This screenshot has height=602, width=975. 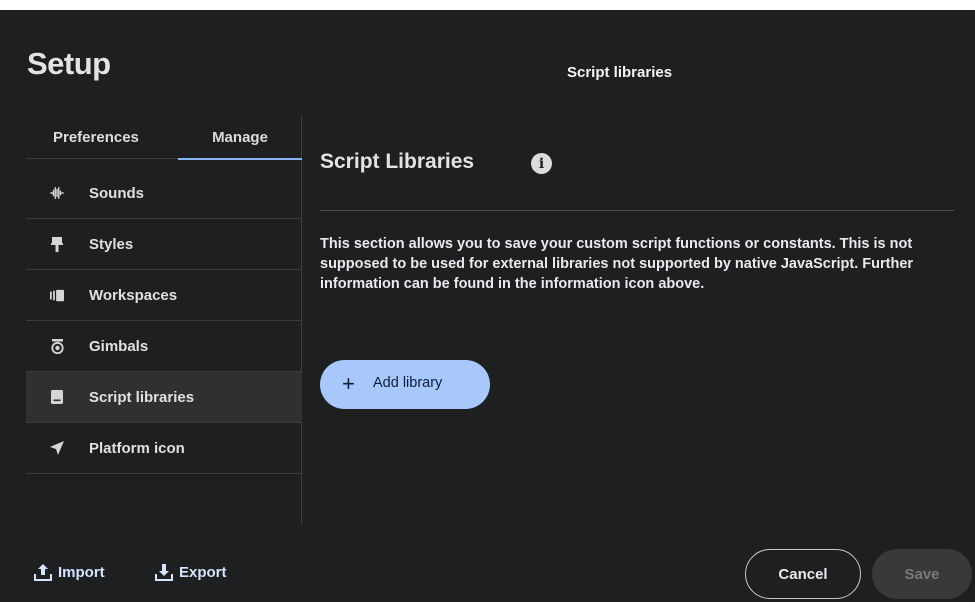 What do you see at coordinates (100, 137) in the screenshot?
I see `tab-preferences: Preferences` at bounding box center [100, 137].